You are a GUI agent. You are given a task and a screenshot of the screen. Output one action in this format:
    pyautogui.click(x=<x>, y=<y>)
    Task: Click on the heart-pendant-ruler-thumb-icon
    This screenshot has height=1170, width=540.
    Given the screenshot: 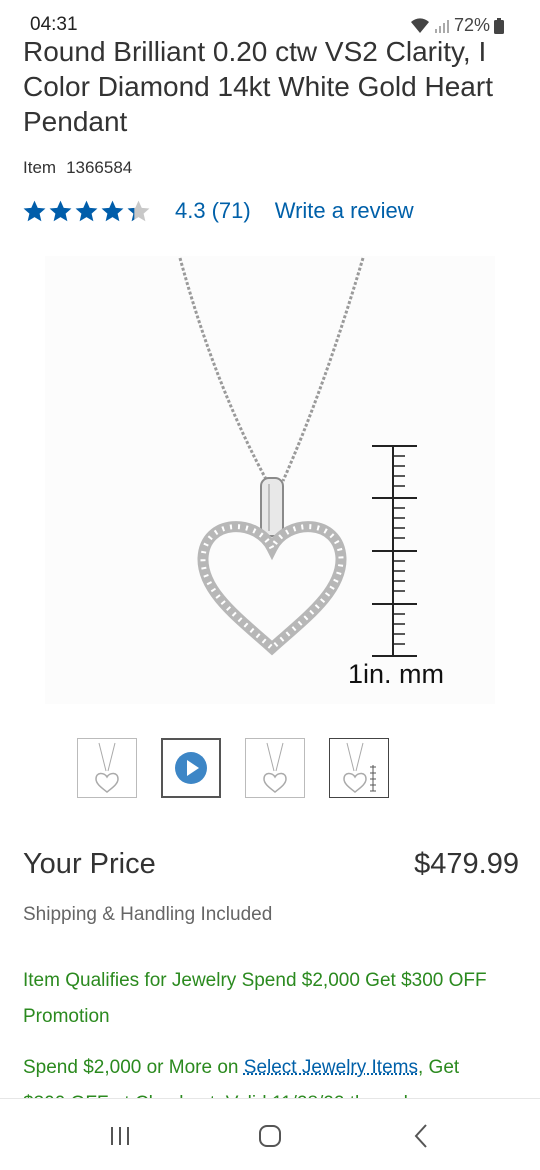 What is the action you would take?
    pyautogui.click(x=359, y=767)
    